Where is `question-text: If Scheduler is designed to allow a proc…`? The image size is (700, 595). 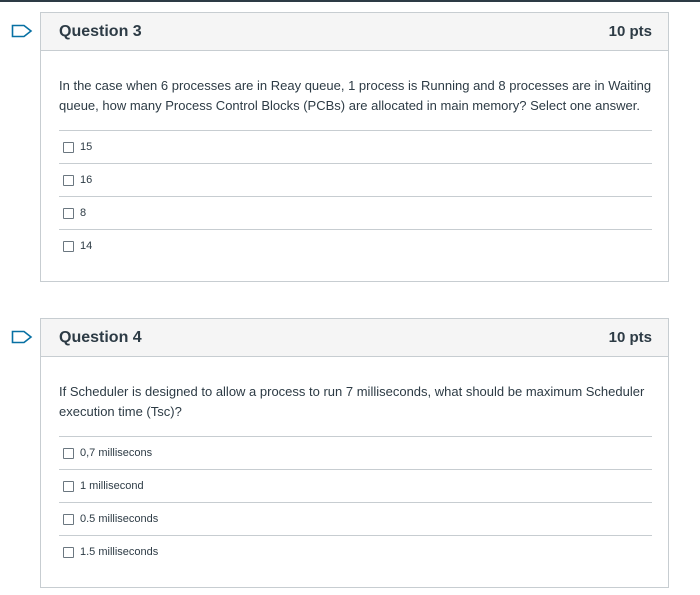 question-text: If Scheduler is designed to allow a proc… is located at coordinates (352, 401).